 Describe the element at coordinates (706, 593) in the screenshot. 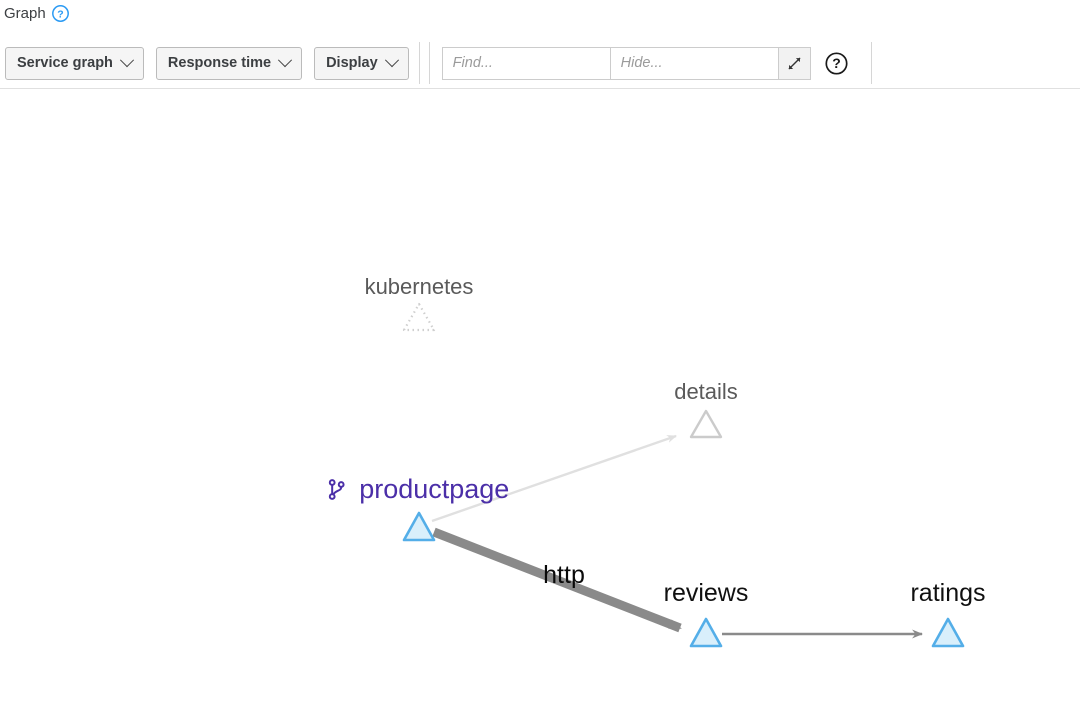

I see `node-label-reviews: reviews` at that location.